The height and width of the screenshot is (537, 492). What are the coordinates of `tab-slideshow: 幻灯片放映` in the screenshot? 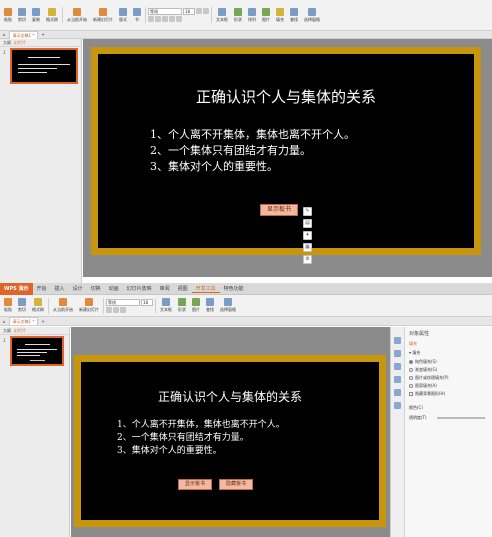 It's located at (139, 288).